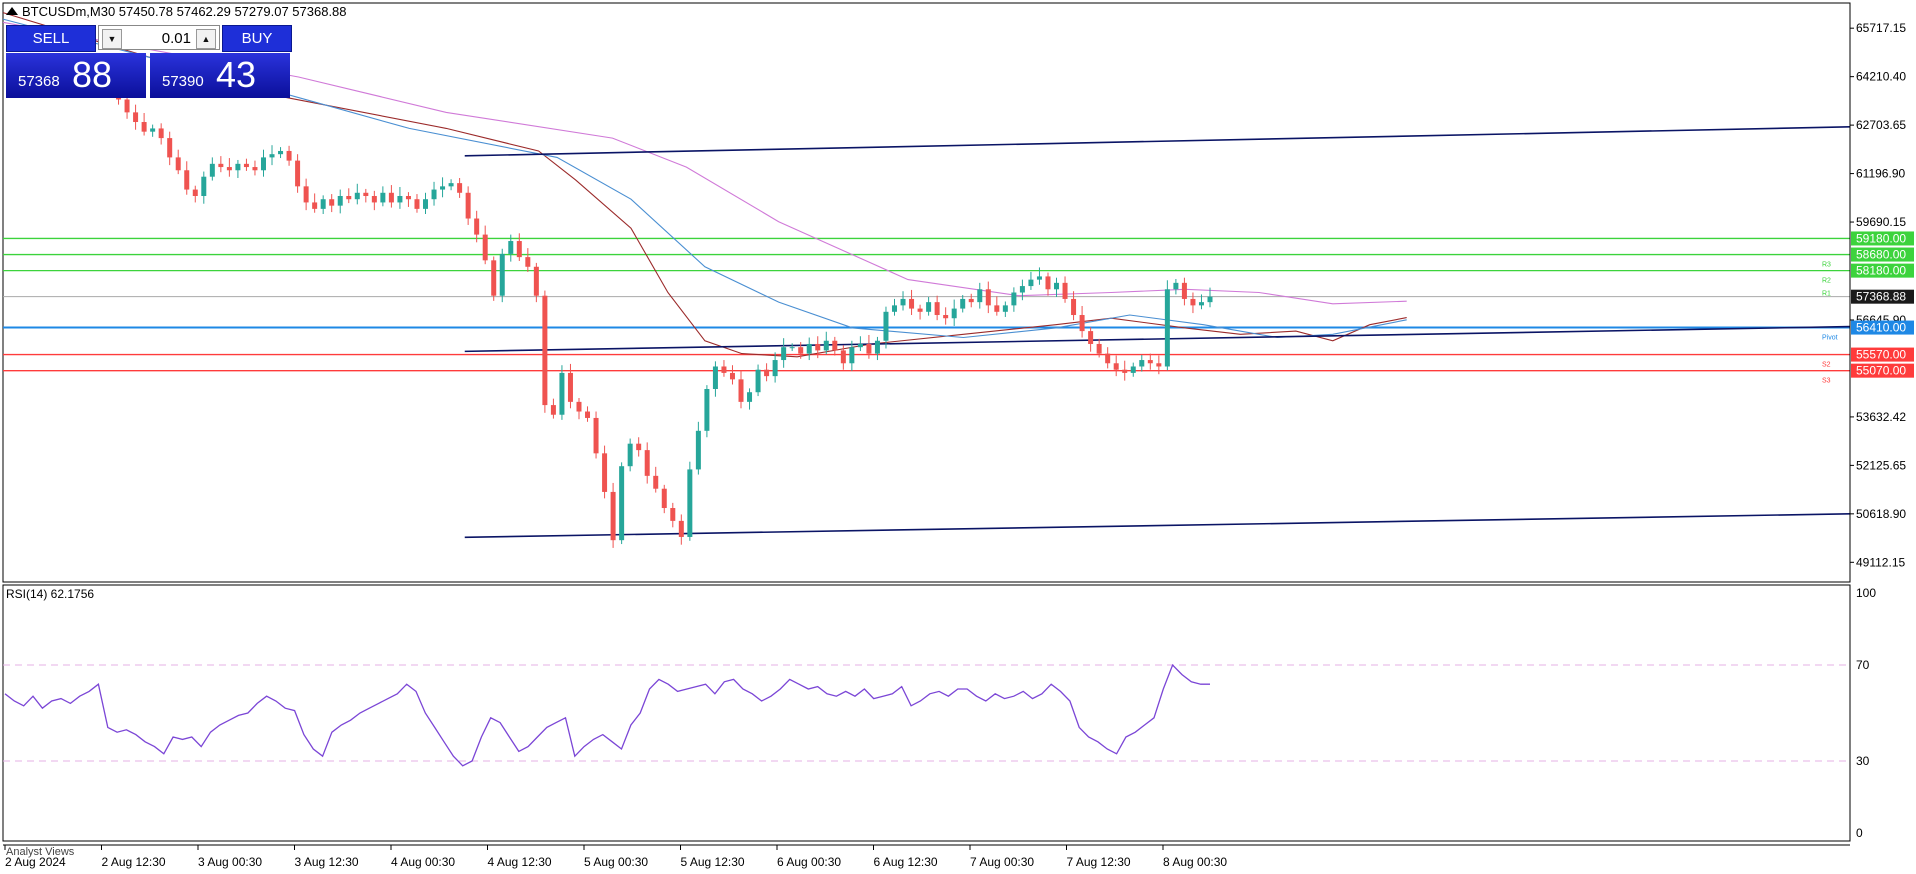 Image resolution: width=1916 pixels, height=874 pixels. I want to click on time-label: 2 Aug 12:30, so click(134, 862).